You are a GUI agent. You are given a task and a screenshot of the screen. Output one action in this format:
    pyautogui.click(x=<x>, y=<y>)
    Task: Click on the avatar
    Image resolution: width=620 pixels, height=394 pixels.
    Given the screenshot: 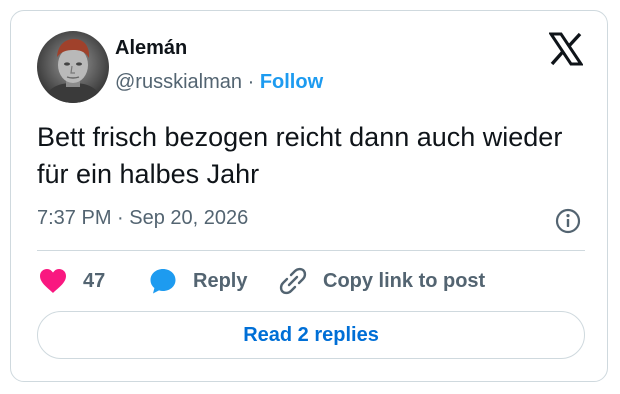 What is the action you would take?
    pyautogui.click(x=73, y=67)
    